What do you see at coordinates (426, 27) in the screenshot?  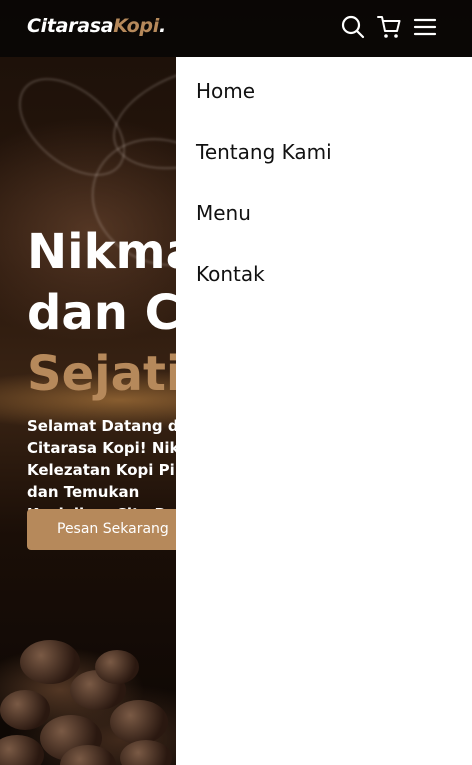 I see `hamburger-menu-icon` at bounding box center [426, 27].